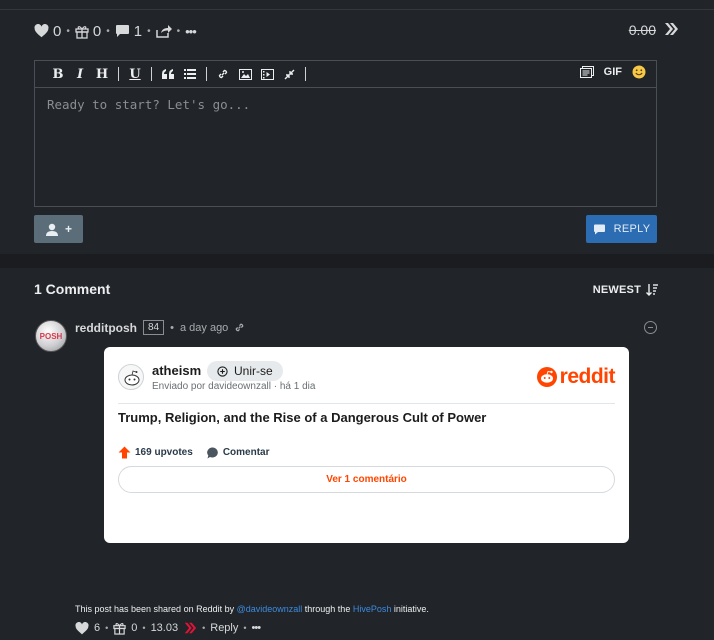 Image resolution: width=714 pixels, height=640 pixels. I want to click on emoji-icon, so click(639, 72).